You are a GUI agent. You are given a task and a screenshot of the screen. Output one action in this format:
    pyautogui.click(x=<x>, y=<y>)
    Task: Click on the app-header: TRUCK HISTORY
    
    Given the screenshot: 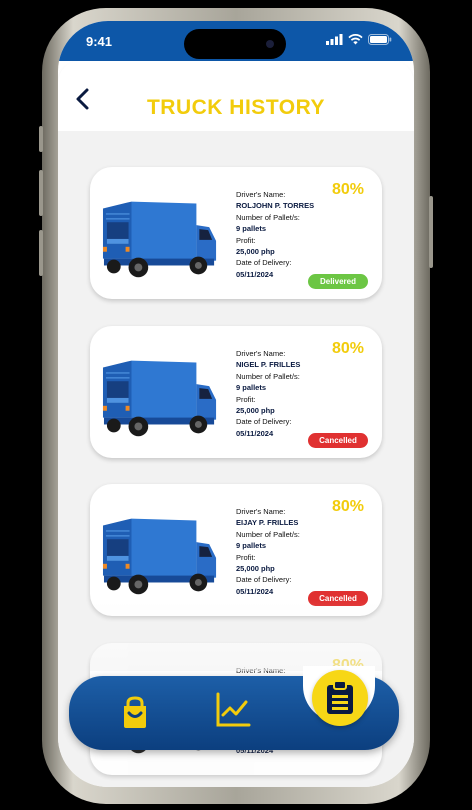 What is the action you would take?
    pyautogui.click(x=236, y=96)
    